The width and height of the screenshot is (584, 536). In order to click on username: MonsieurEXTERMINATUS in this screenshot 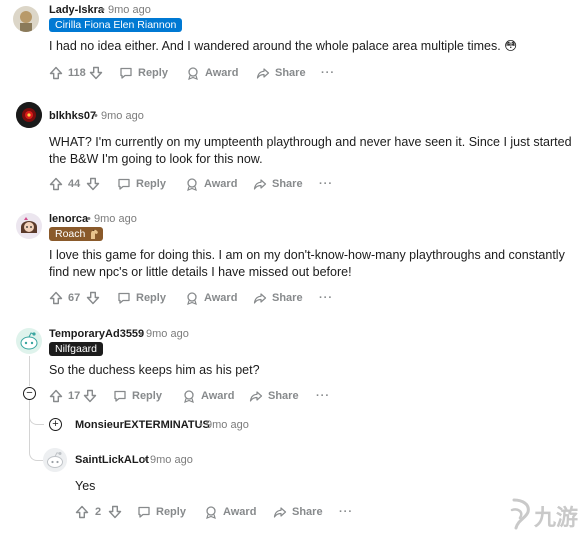, I will do `click(142, 425)`.